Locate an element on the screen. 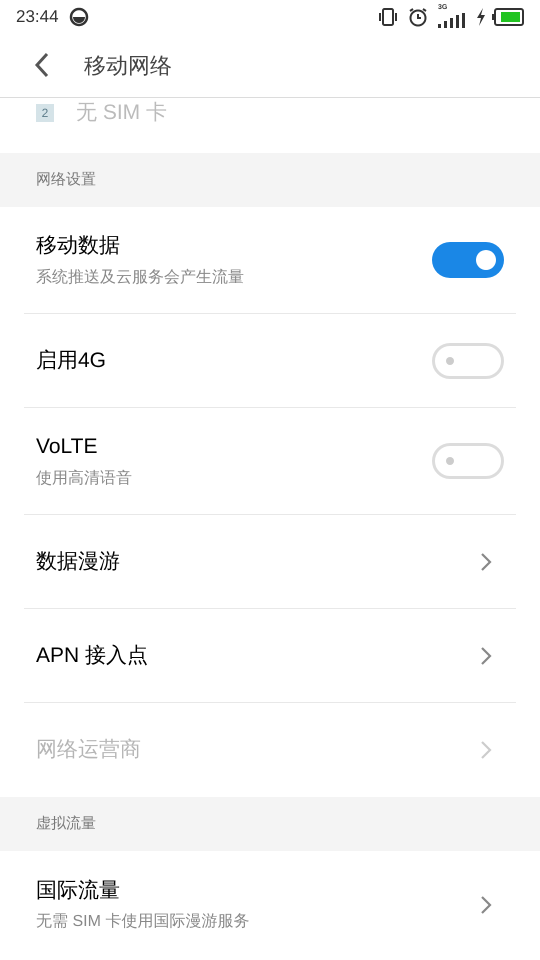  setting-description: 系统推送及云服务会产生流量 is located at coordinates (140, 278).